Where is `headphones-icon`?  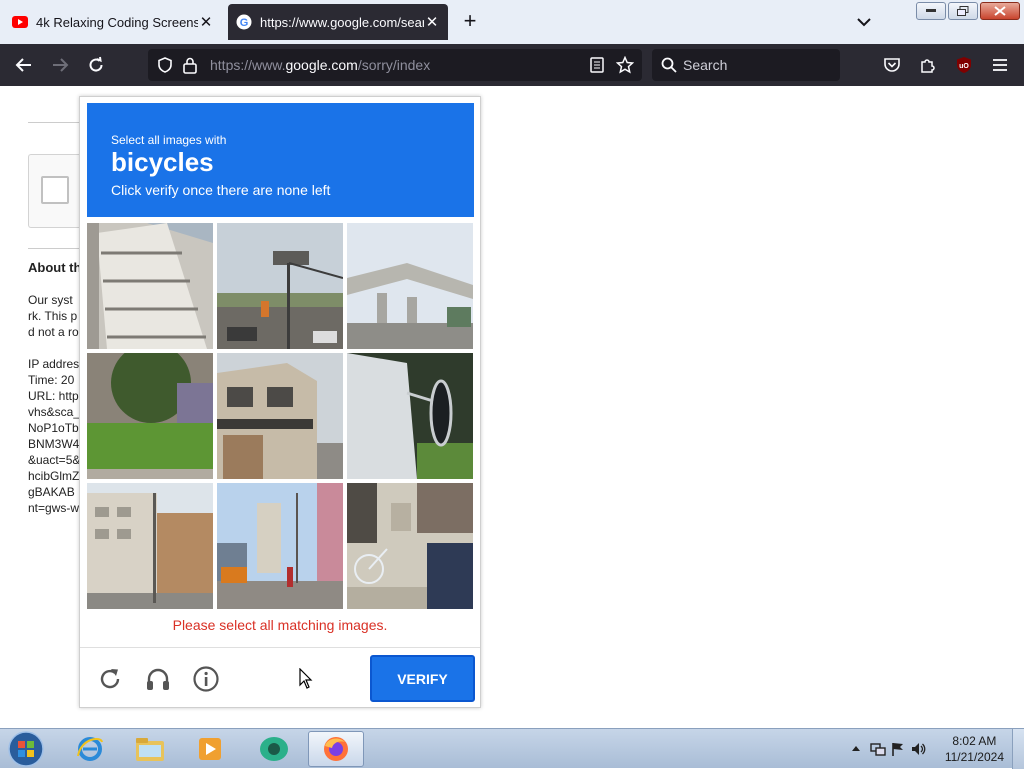
headphones-icon is located at coordinates (158, 679).